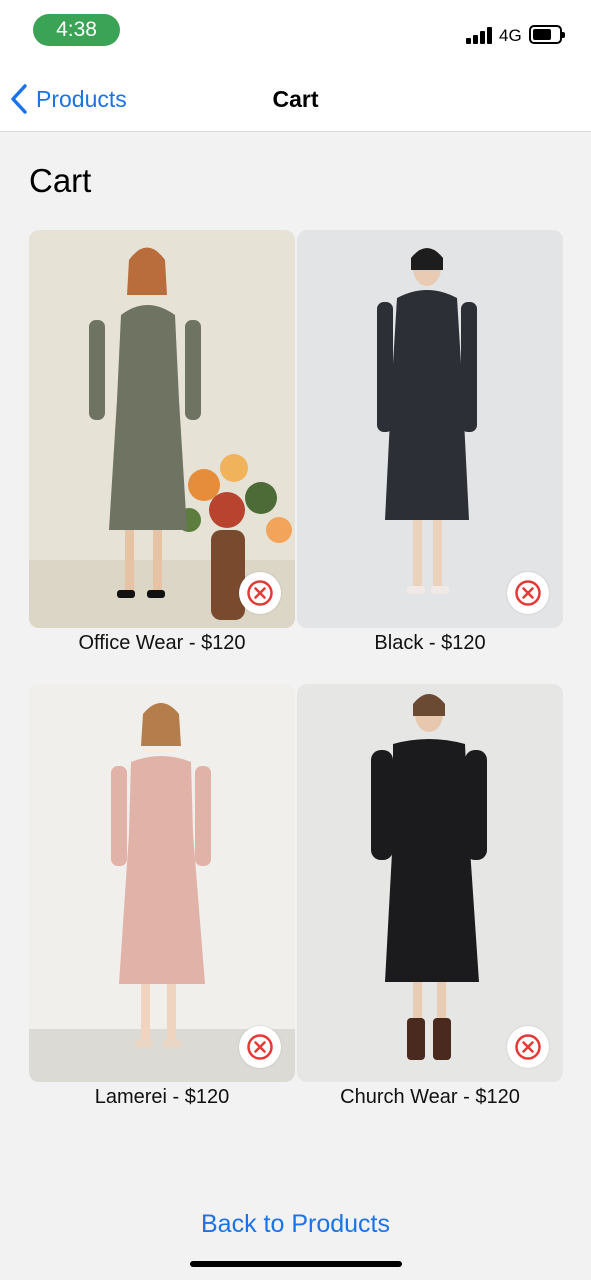 The width and height of the screenshot is (591, 1280). What do you see at coordinates (60, 180) in the screenshot?
I see `page-title: Cart` at bounding box center [60, 180].